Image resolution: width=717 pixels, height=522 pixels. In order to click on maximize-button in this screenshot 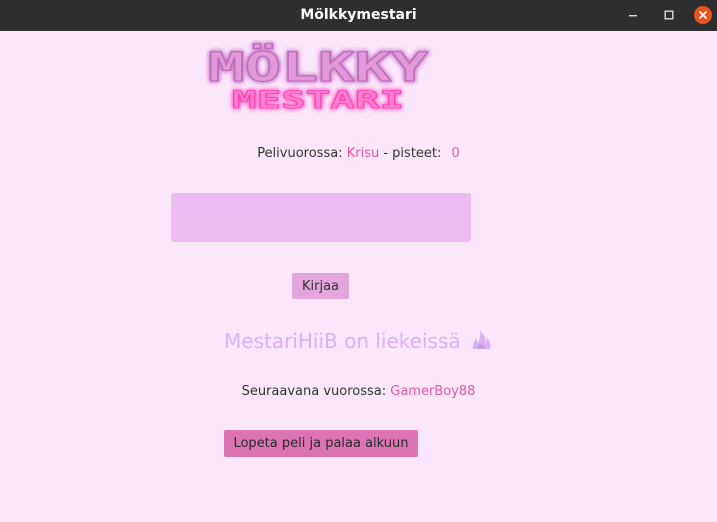, I will do `click(669, 15)`.